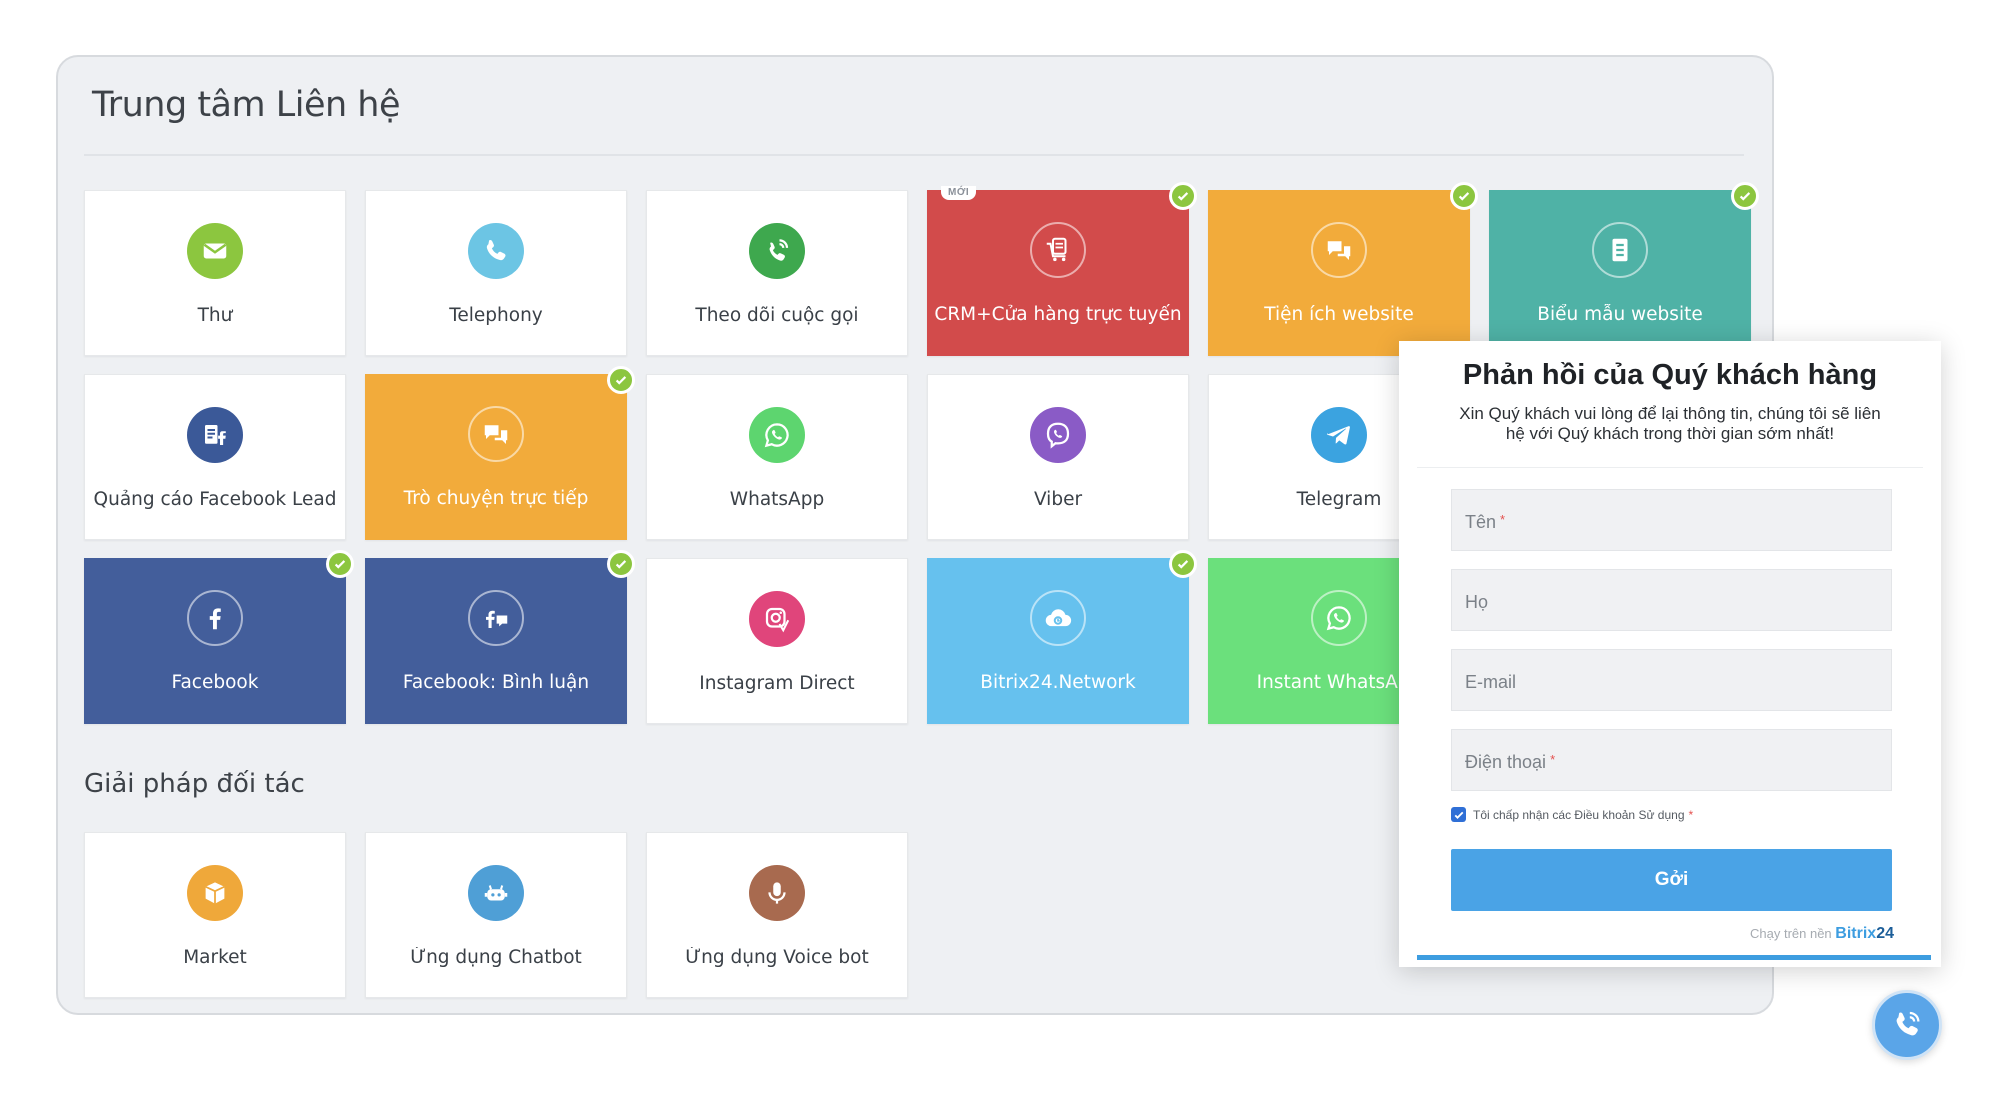 This screenshot has width=2000, height=1094. I want to click on tile-bitrix24-network: Bitrix24.Network, so click(1062, 637).